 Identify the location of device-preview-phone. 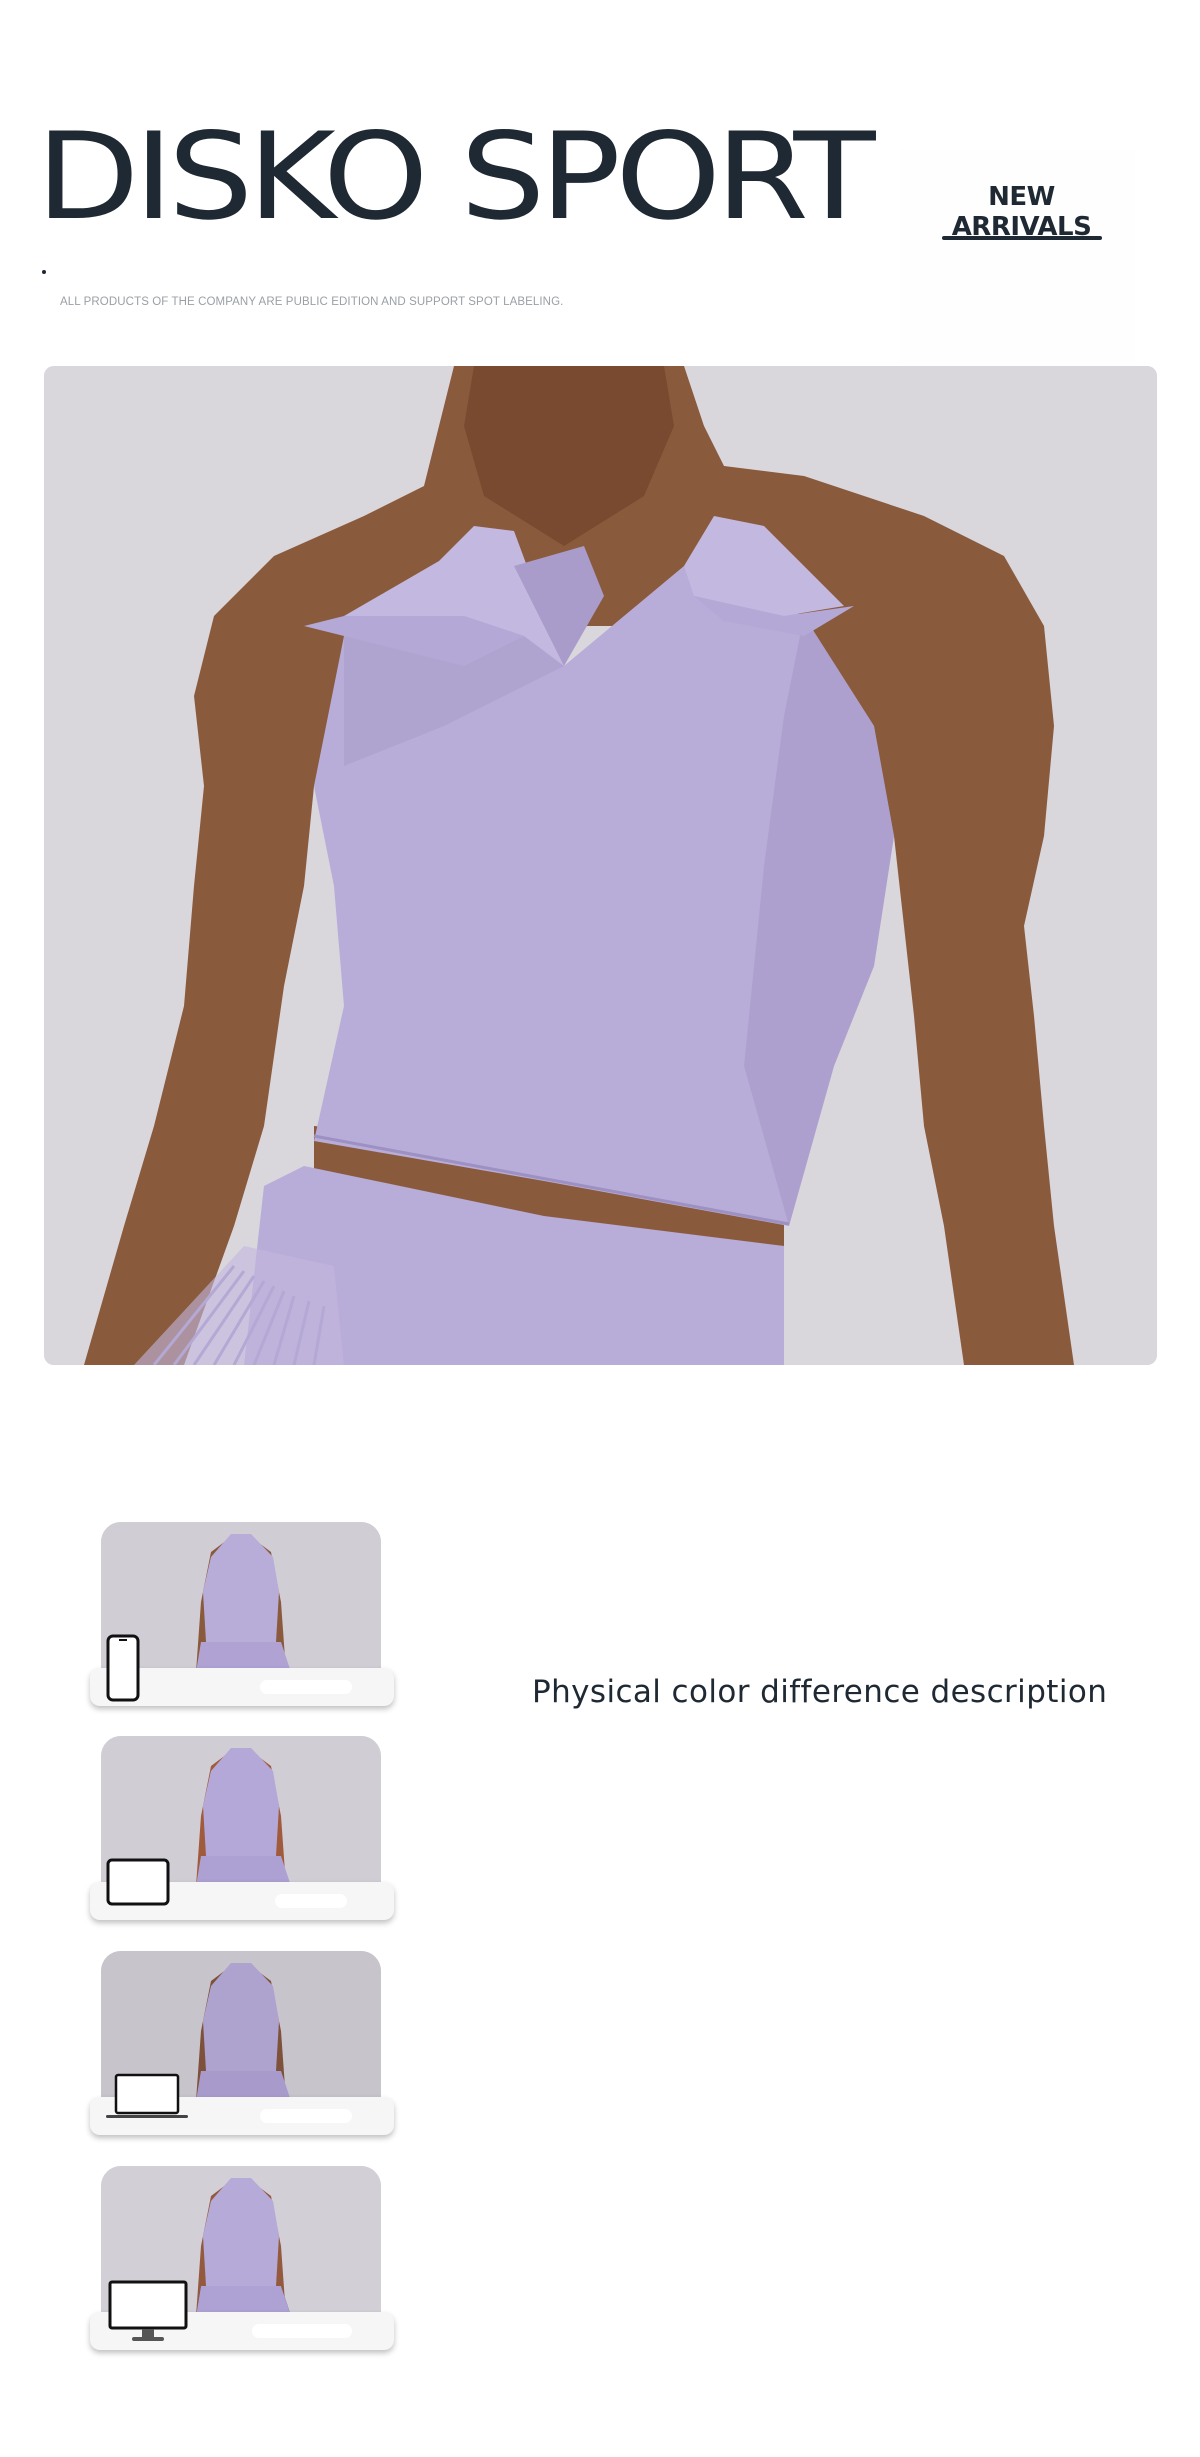
(242, 1614).